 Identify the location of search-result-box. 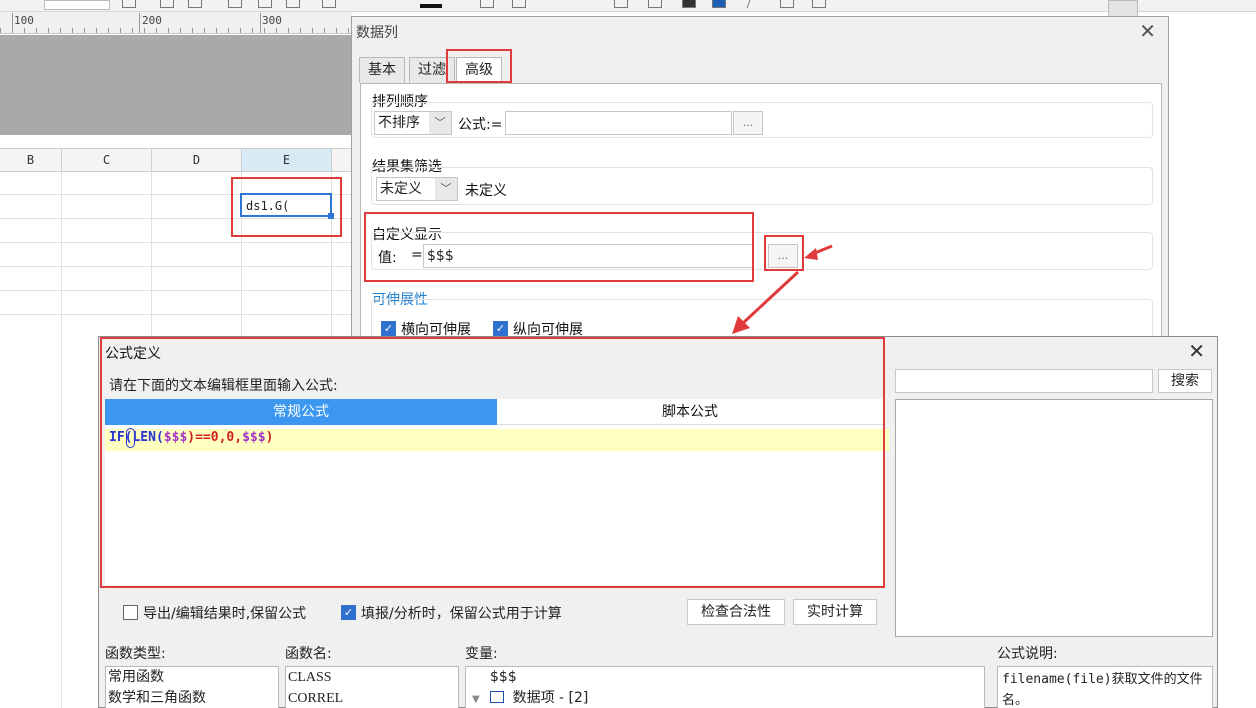
(1054, 518).